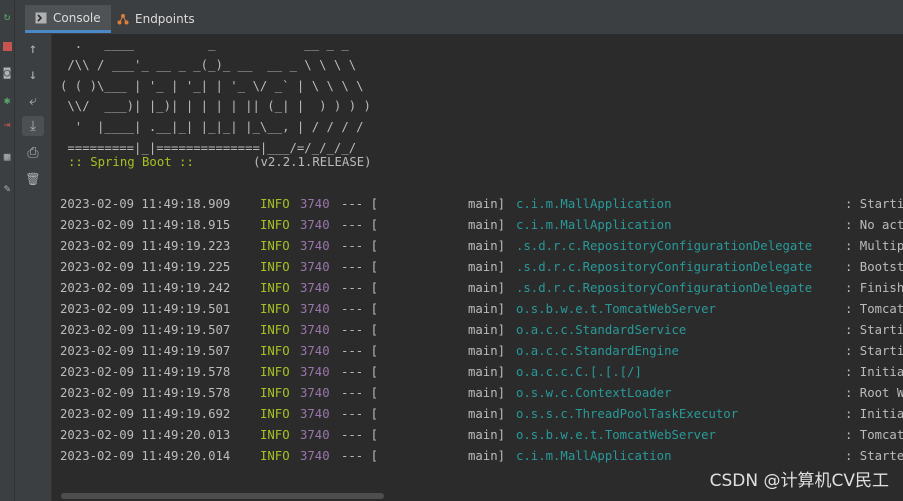 This screenshot has height=501, width=903. I want to click on tab-endpoints: Endpoints, so click(156, 19).